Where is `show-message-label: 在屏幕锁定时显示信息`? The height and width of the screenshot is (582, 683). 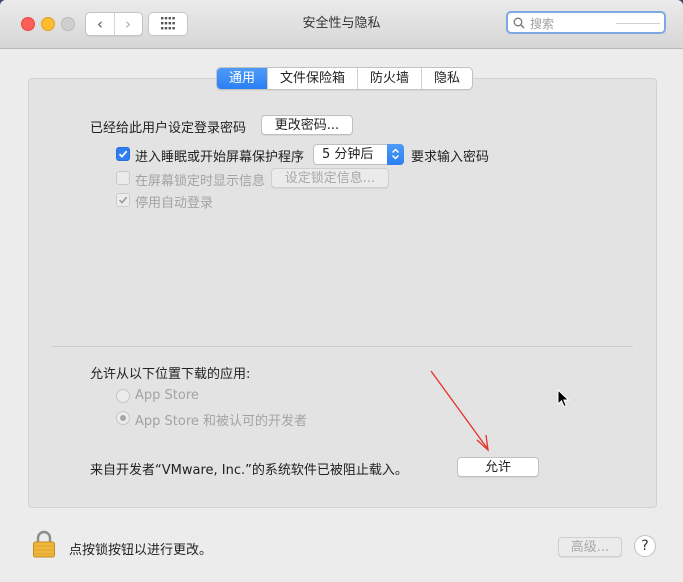
show-message-label: 在屏幕锁定时显示信息 is located at coordinates (200, 181).